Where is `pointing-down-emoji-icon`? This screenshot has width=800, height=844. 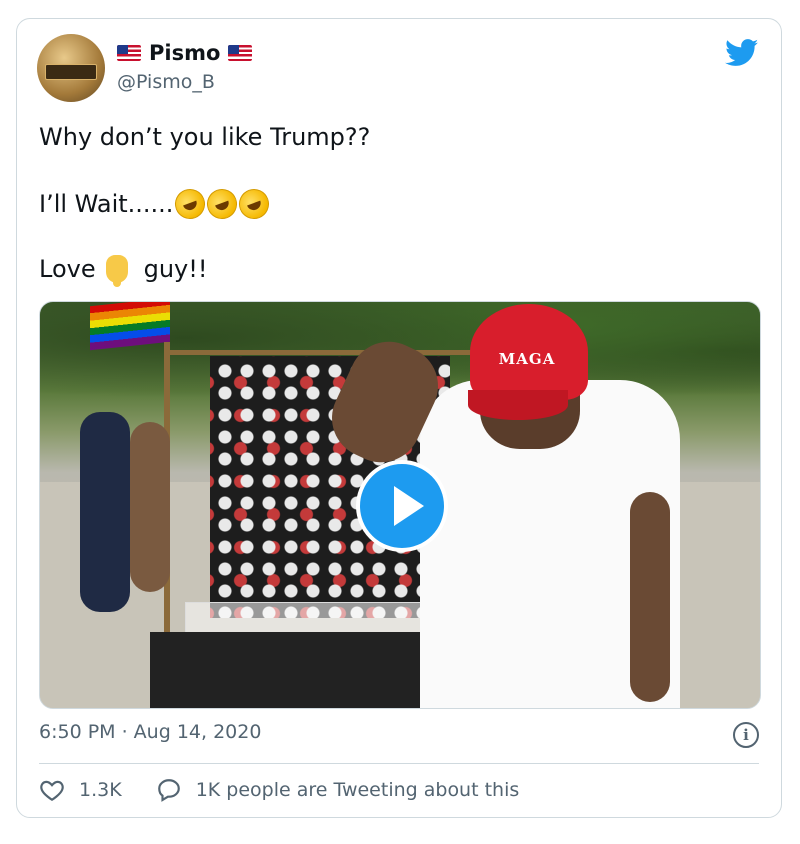 pointing-down-emoji-icon is located at coordinates (116, 271).